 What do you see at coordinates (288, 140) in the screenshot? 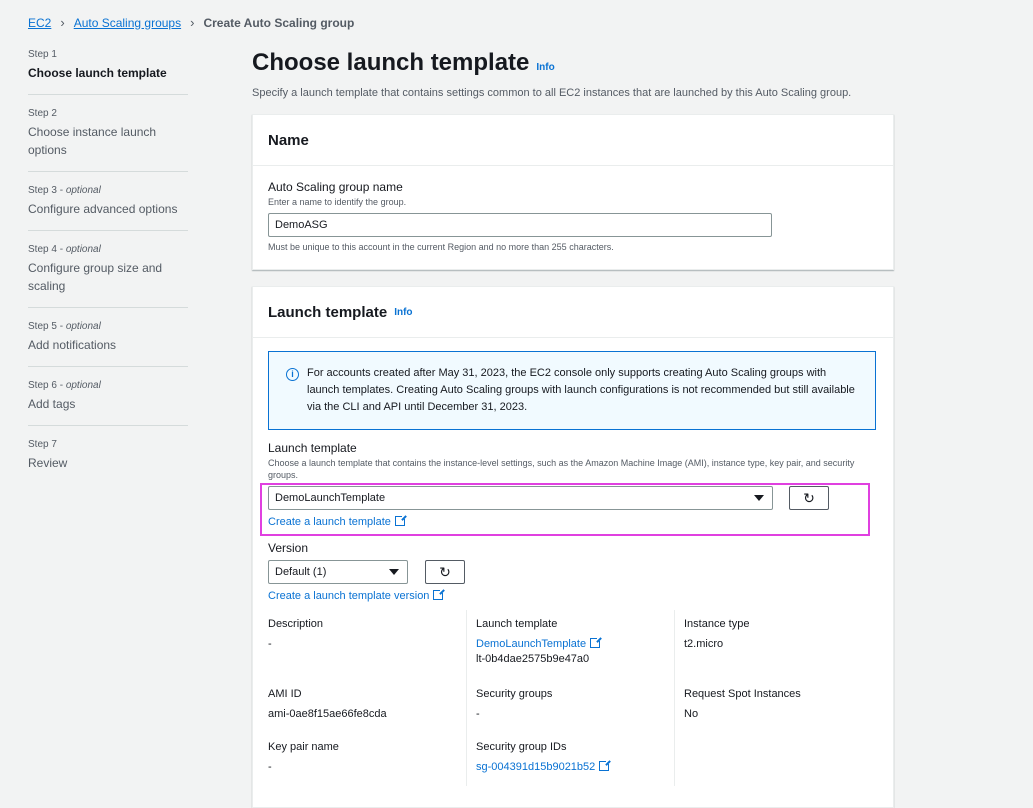
I see `panel-heading: Name` at bounding box center [288, 140].